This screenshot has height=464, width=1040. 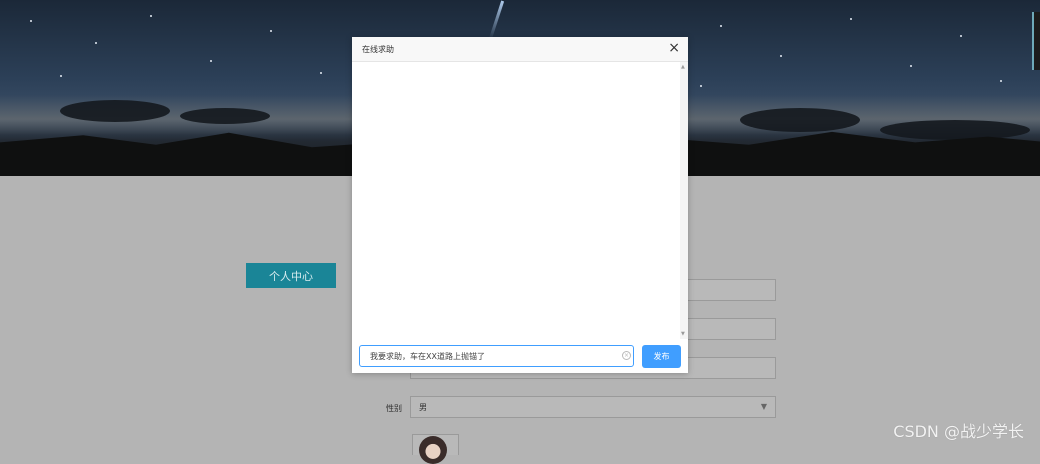 I want to click on gender-select: 男 ▼, so click(x=593, y=407).